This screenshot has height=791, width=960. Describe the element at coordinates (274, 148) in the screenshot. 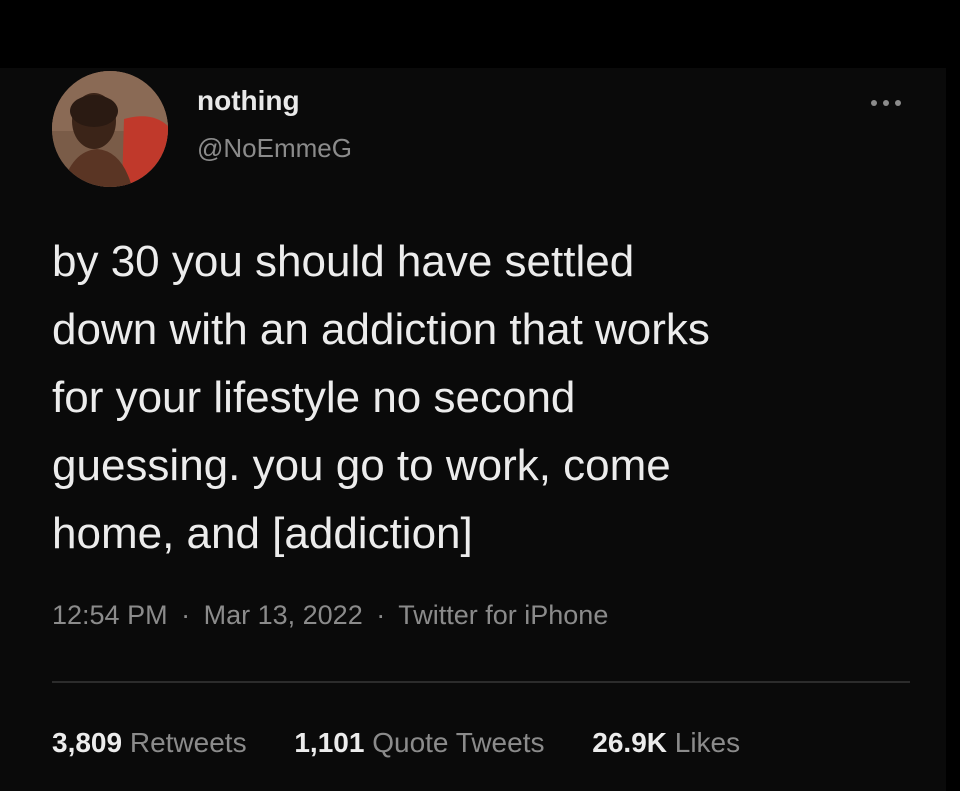

I see `user-handle: @NoEmmeG` at that location.